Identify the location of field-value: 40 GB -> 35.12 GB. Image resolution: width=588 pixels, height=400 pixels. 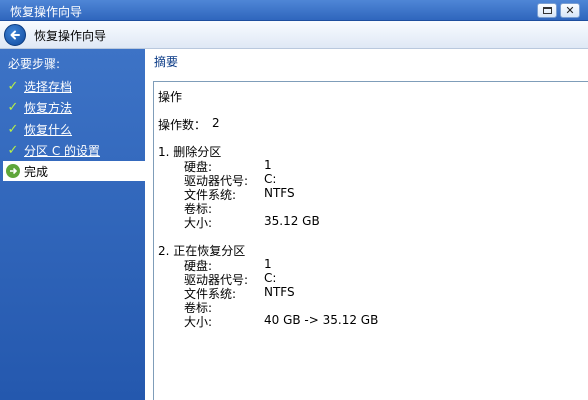
(321, 320).